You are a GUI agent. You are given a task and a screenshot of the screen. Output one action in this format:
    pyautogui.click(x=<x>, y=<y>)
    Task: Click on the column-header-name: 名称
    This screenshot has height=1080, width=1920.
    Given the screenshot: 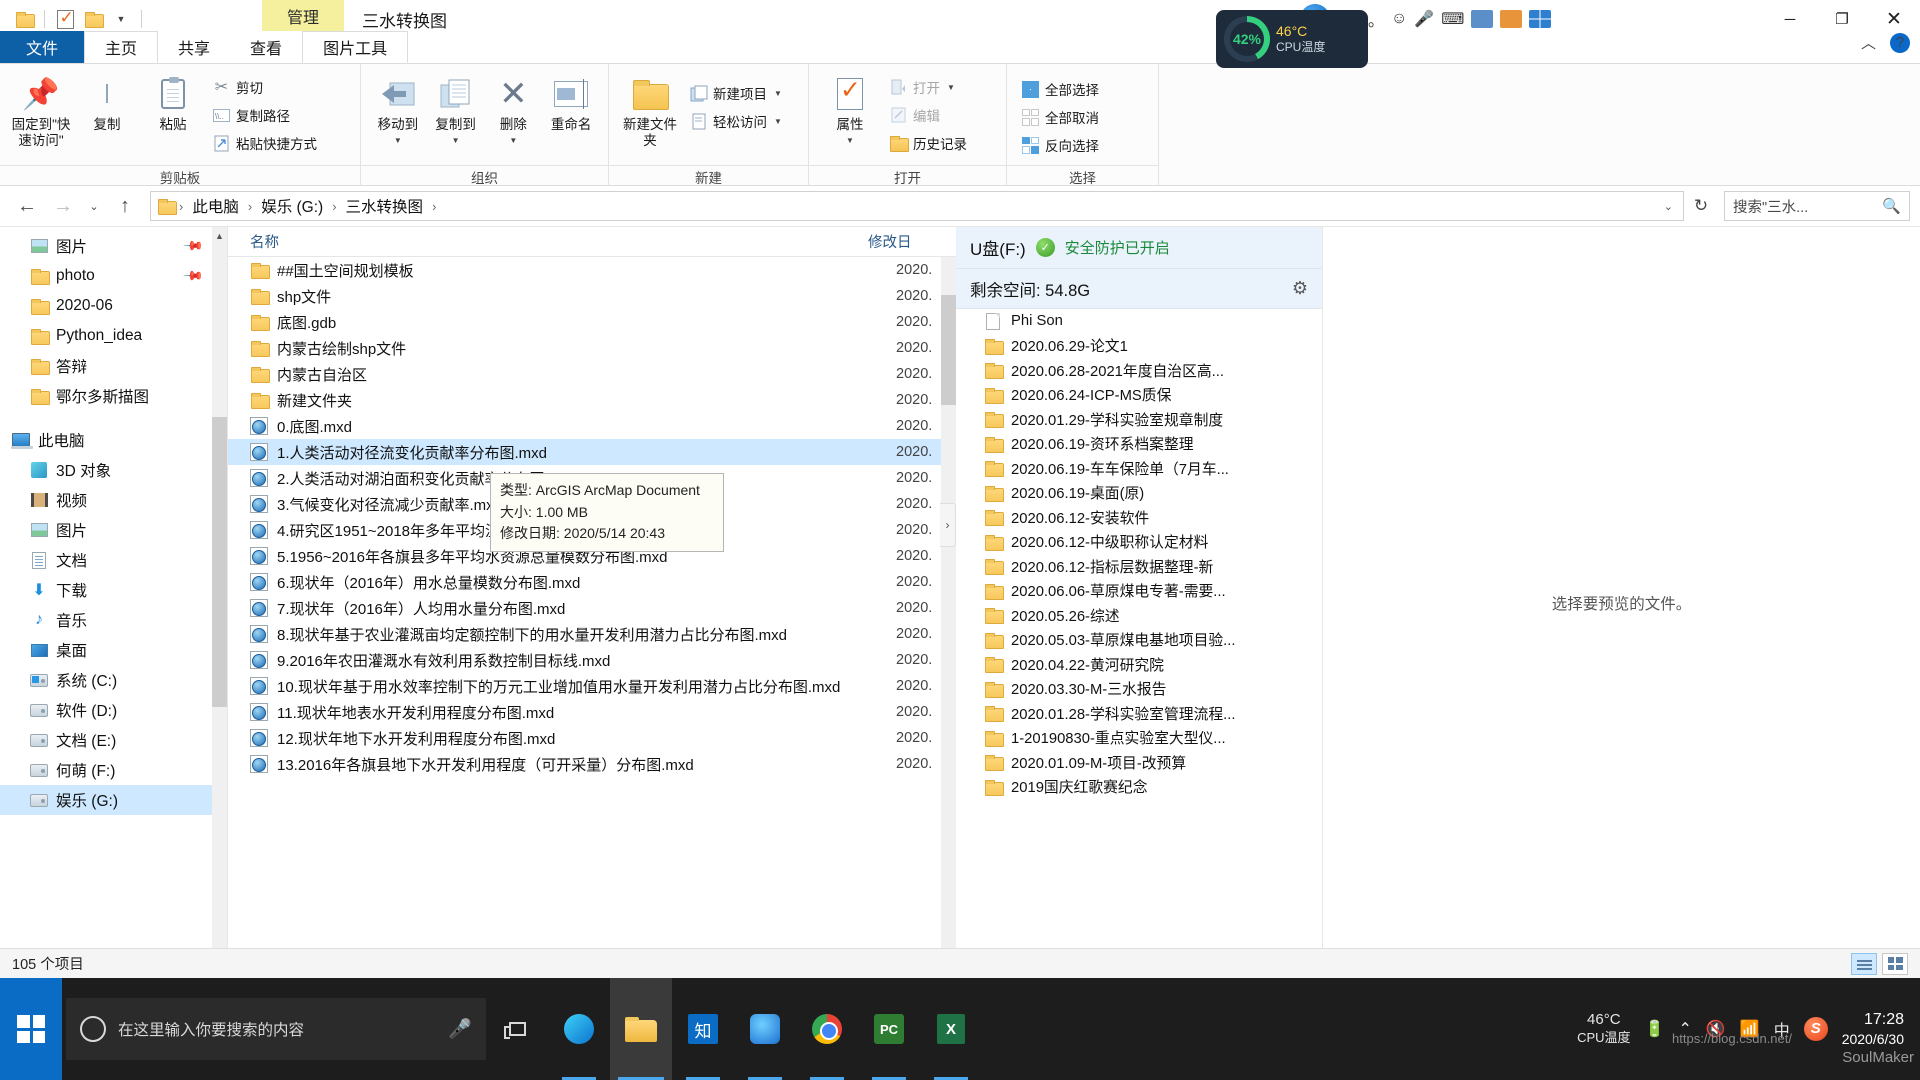 What is the action you would take?
    pyautogui.click(x=548, y=241)
    